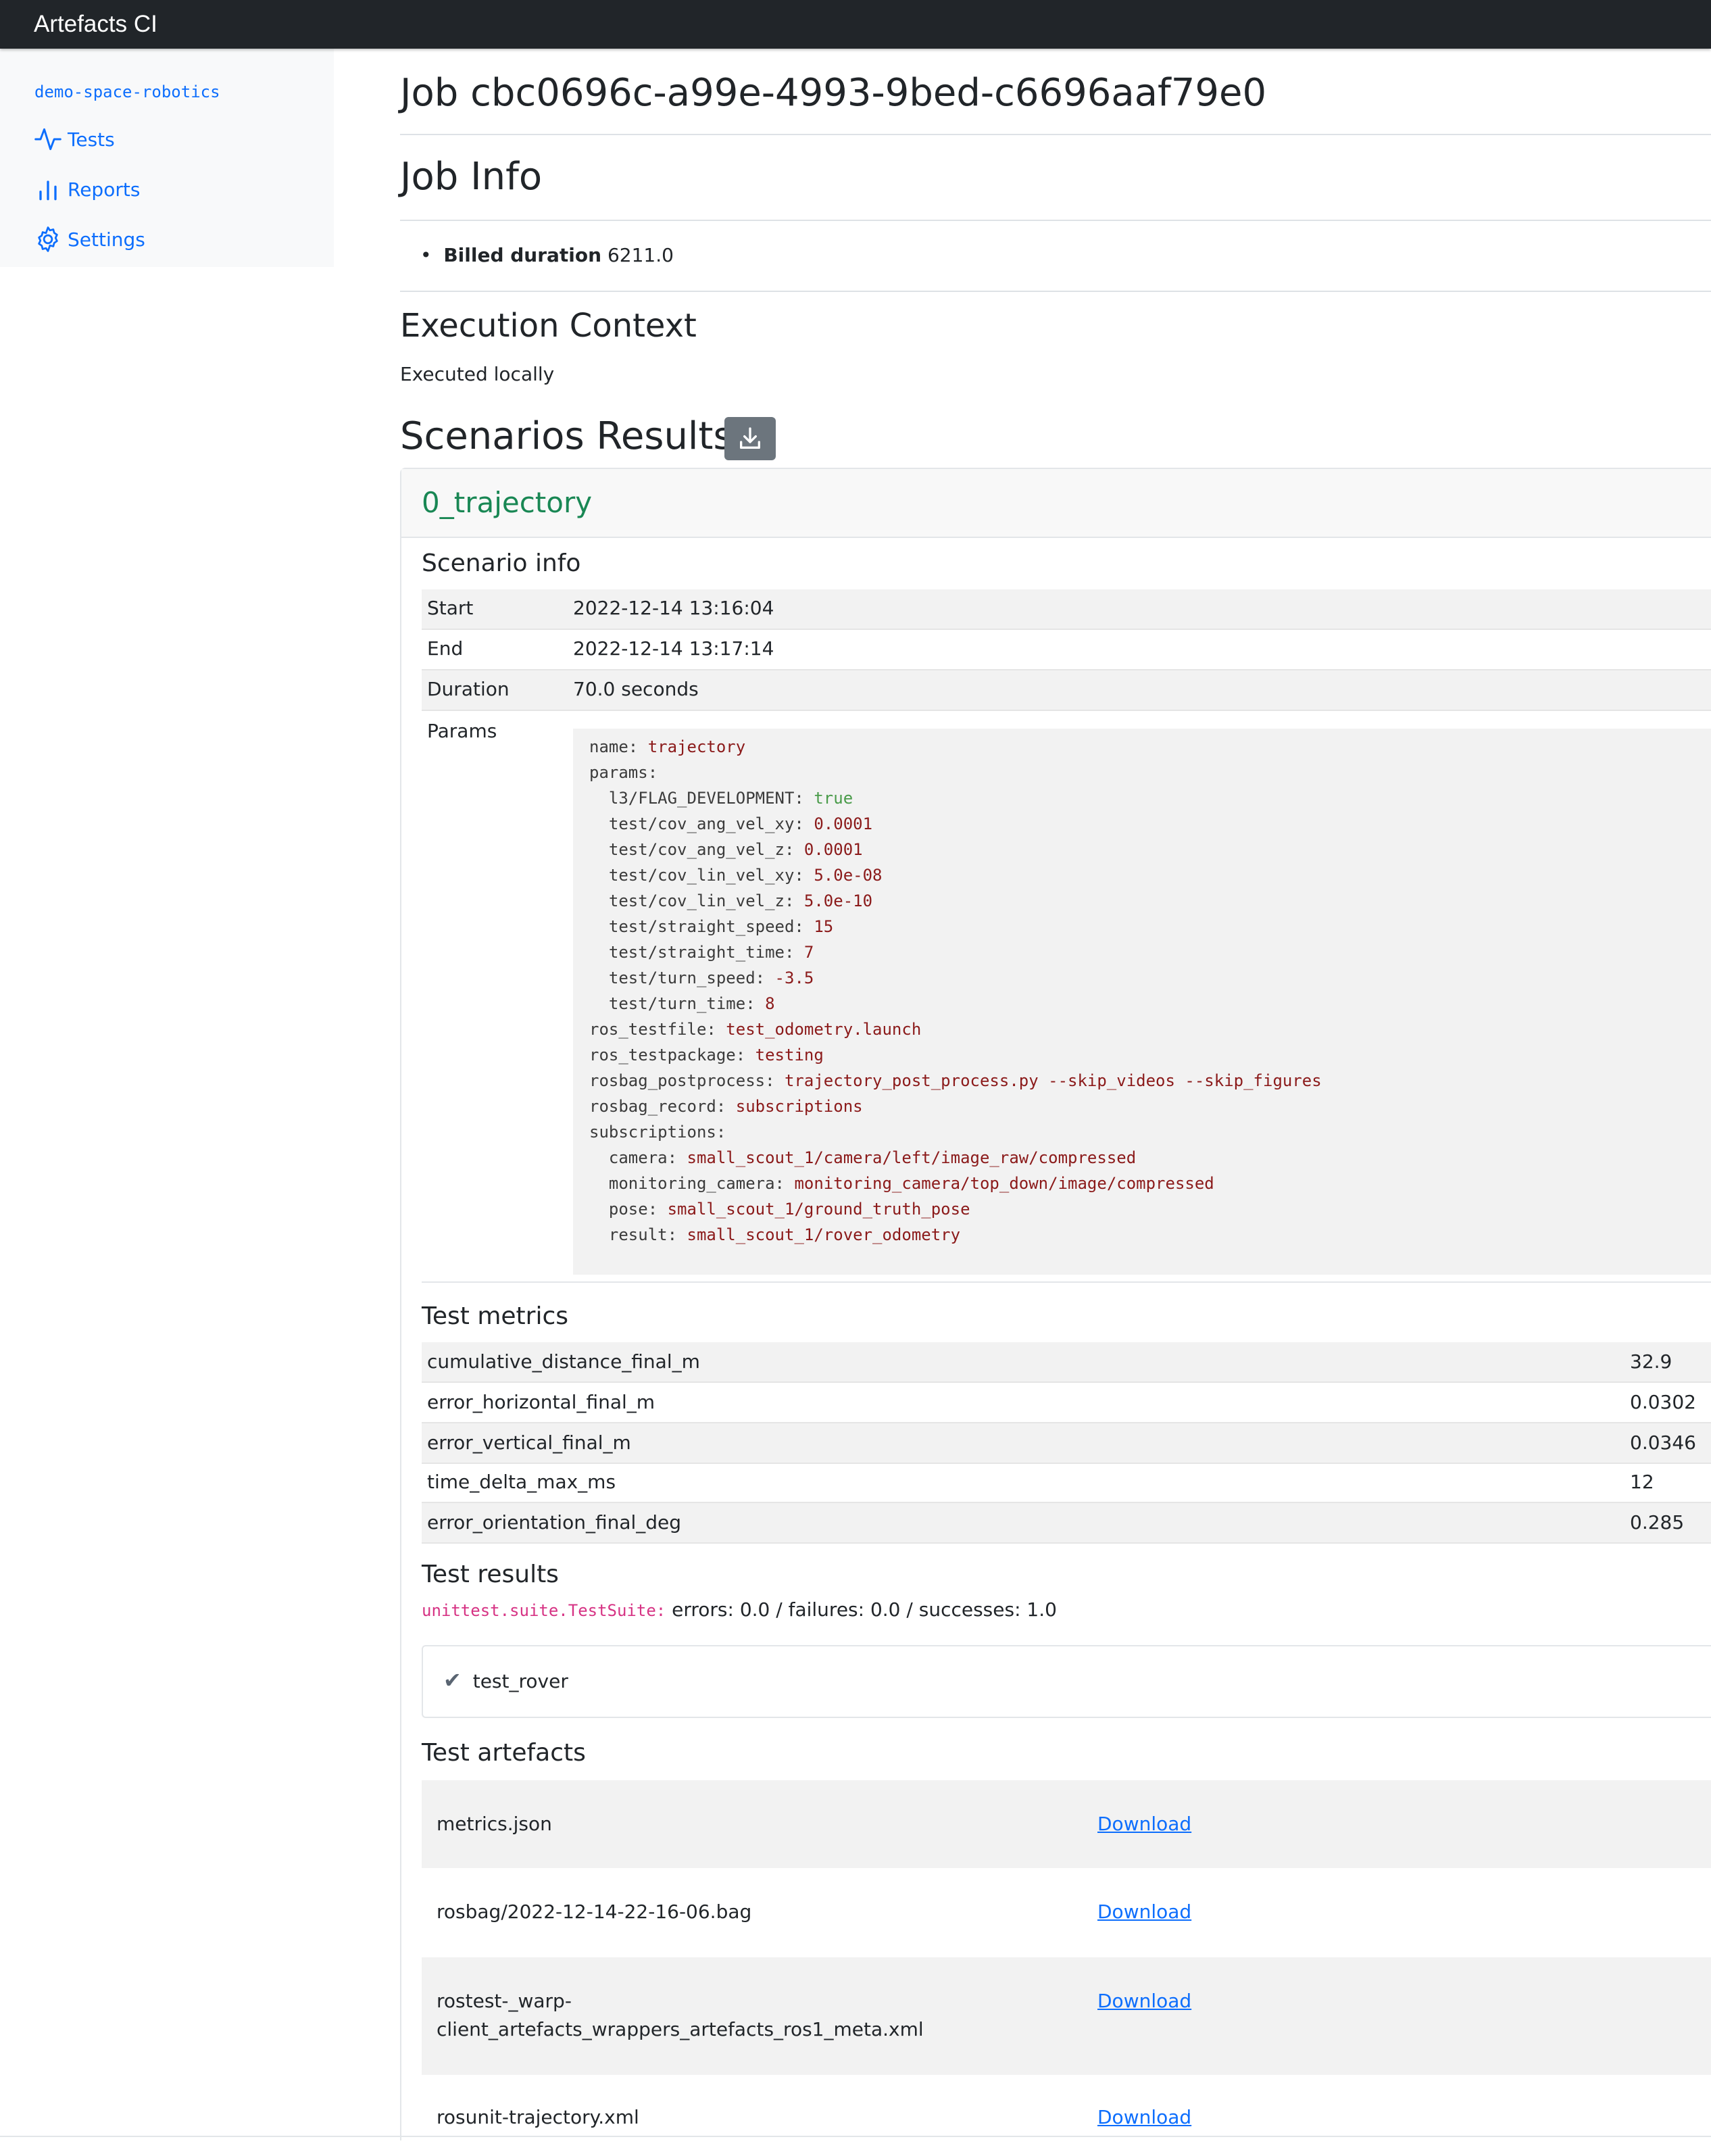 The height and width of the screenshot is (2156, 1711). I want to click on code-value: 15, so click(824, 926).